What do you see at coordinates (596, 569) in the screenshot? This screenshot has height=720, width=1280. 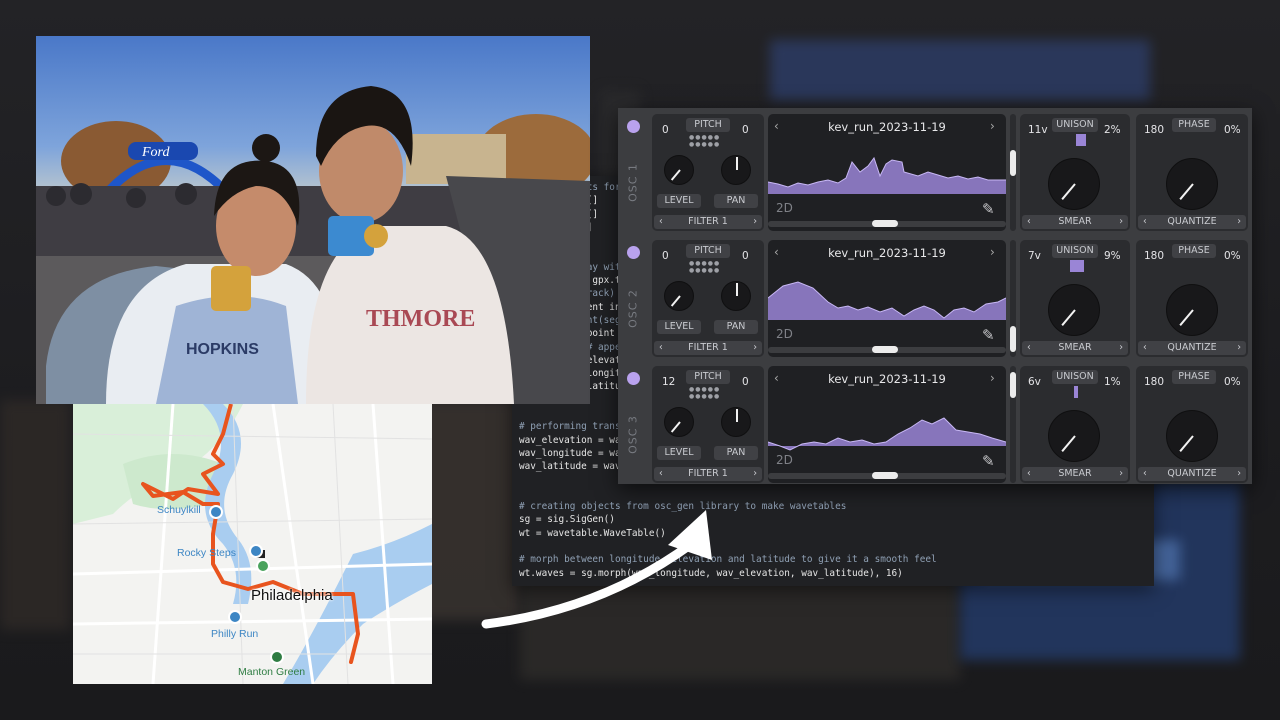 I see `arrow-icon` at bounding box center [596, 569].